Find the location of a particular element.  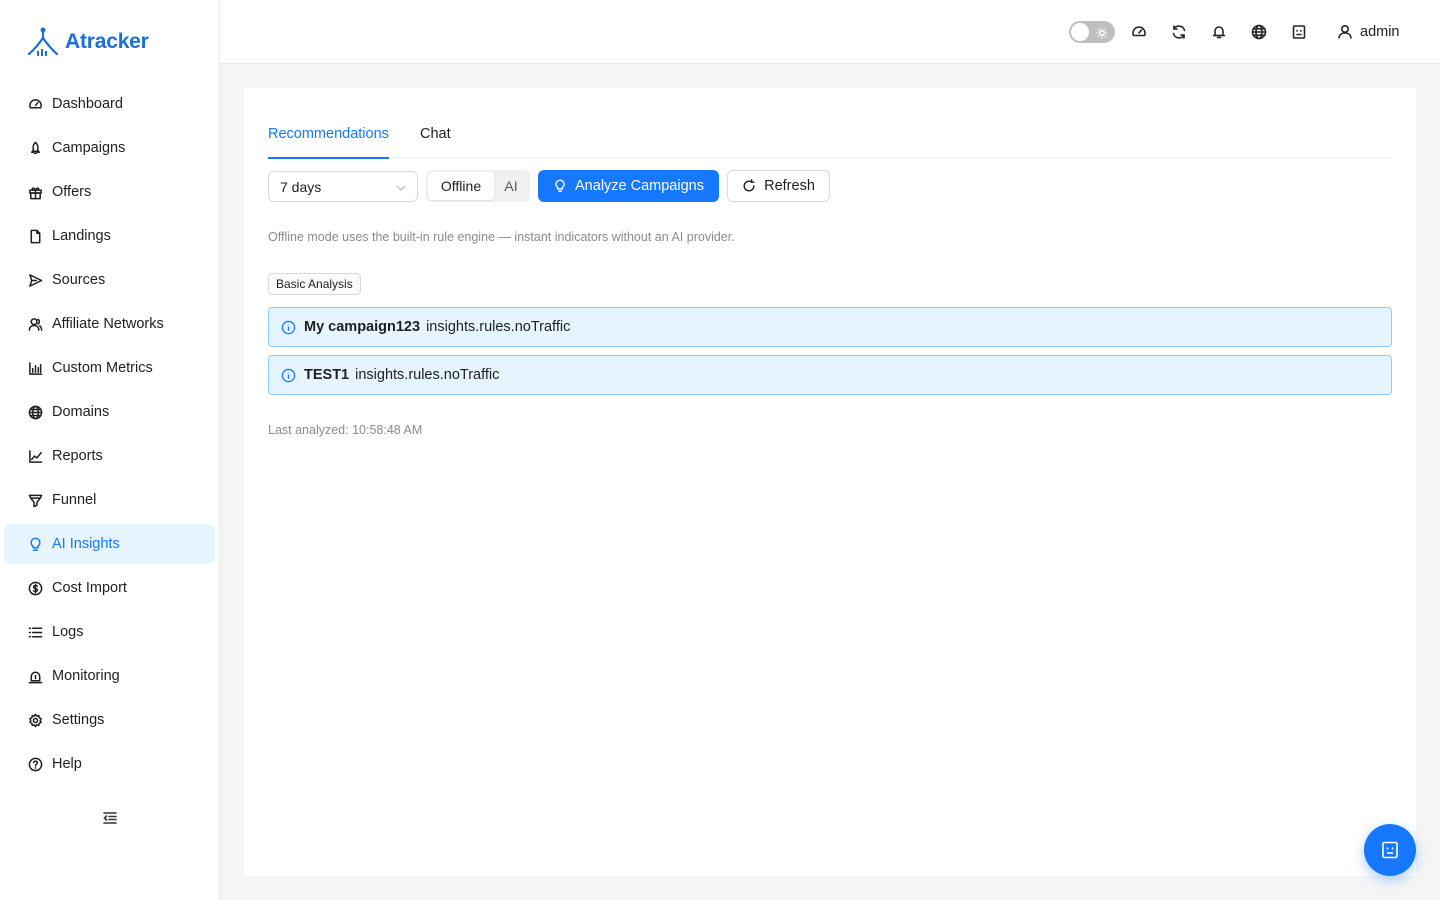

dollar-icon is located at coordinates (35, 588).